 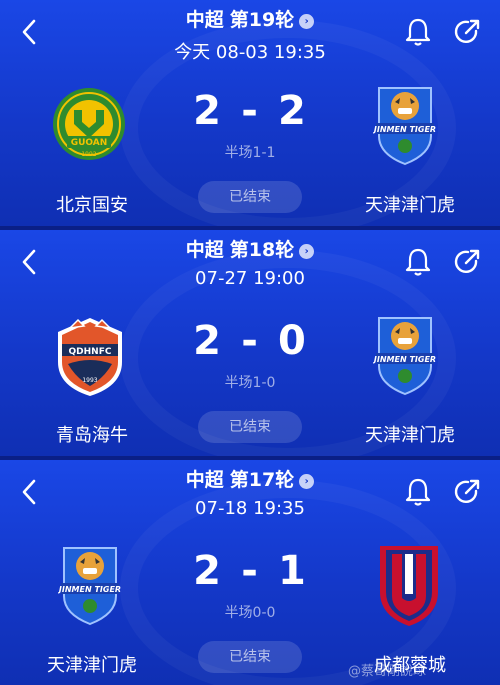 What do you see at coordinates (292, 571) in the screenshot?
I see `away-score: 1` at bounding box center [292, 571].